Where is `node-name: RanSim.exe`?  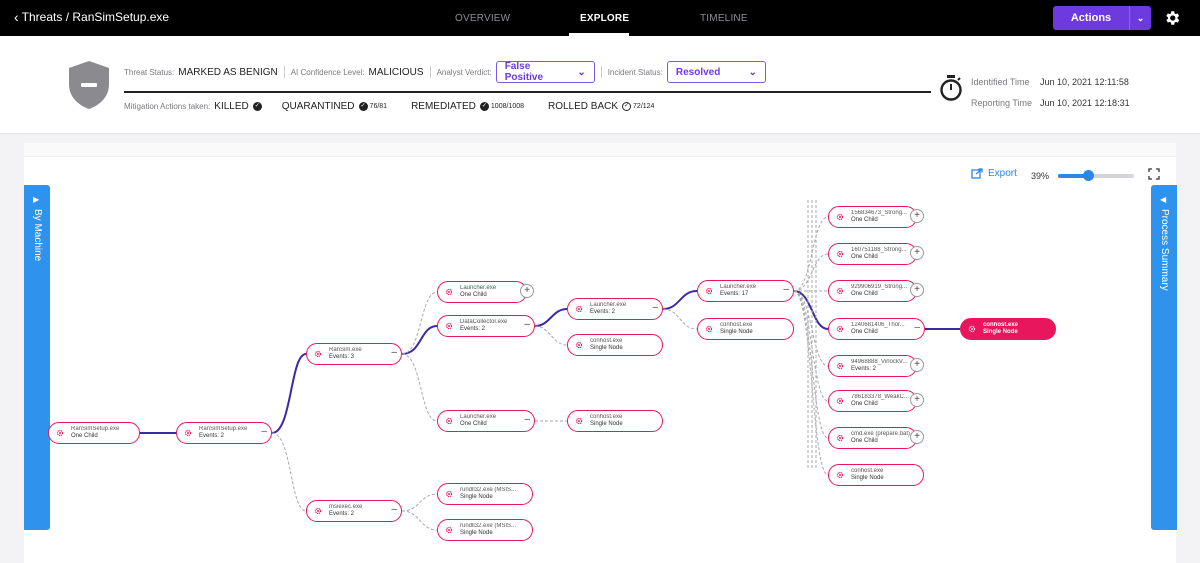 node-name: RanSim.exe is located at coordinates (345, 350).